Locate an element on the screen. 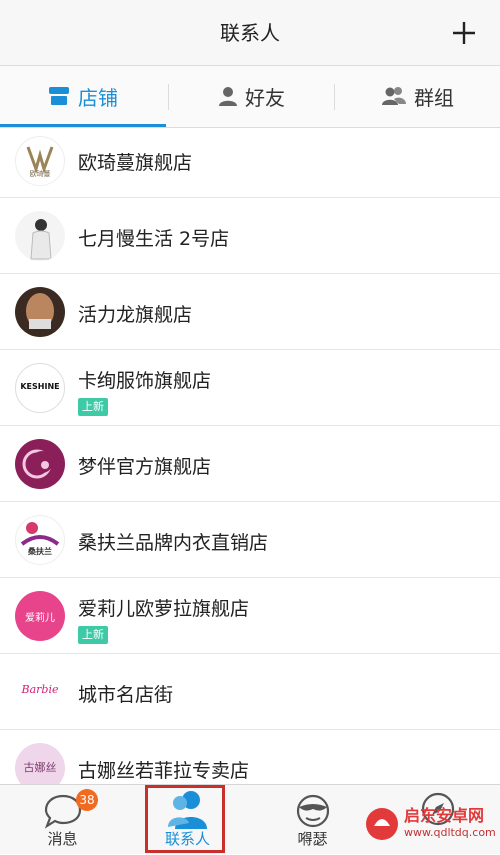  store-name: 城市名店街 is located at coordinates (126, 695).